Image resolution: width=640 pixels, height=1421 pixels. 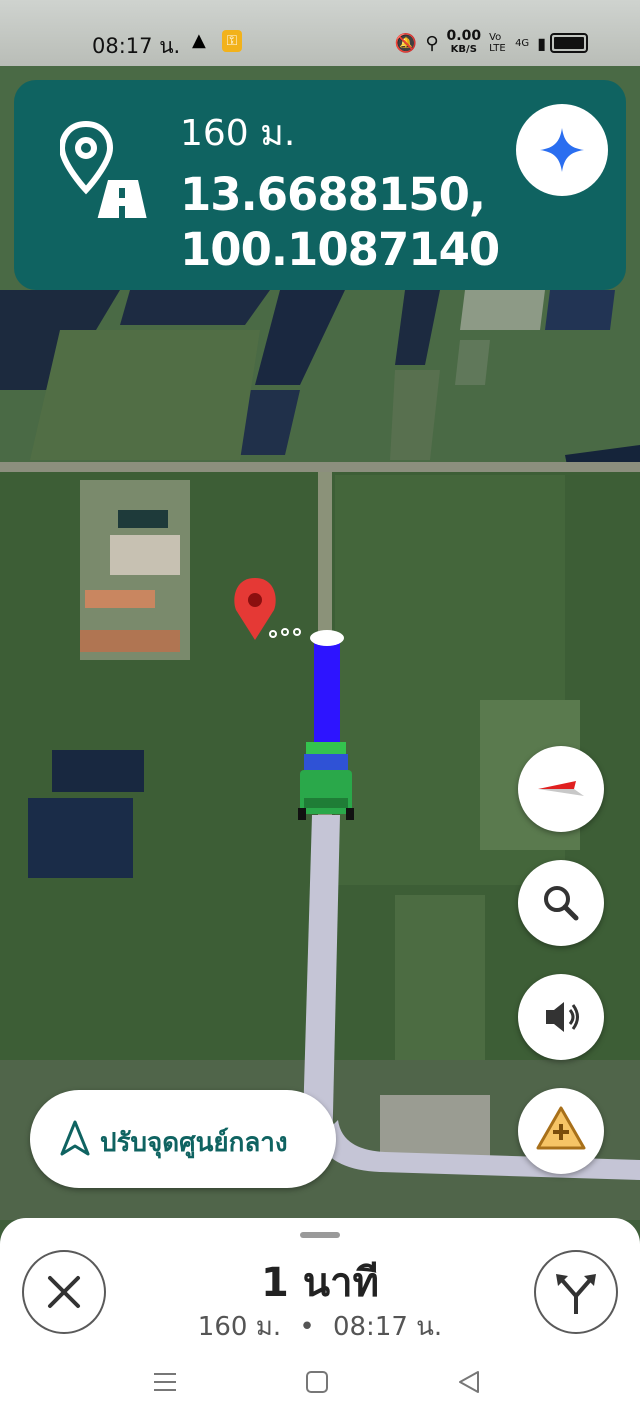 What do you see at coordinates (165, 1382) in the screenshot?
I see `menu-icon` at bounding box center [165, 1382].